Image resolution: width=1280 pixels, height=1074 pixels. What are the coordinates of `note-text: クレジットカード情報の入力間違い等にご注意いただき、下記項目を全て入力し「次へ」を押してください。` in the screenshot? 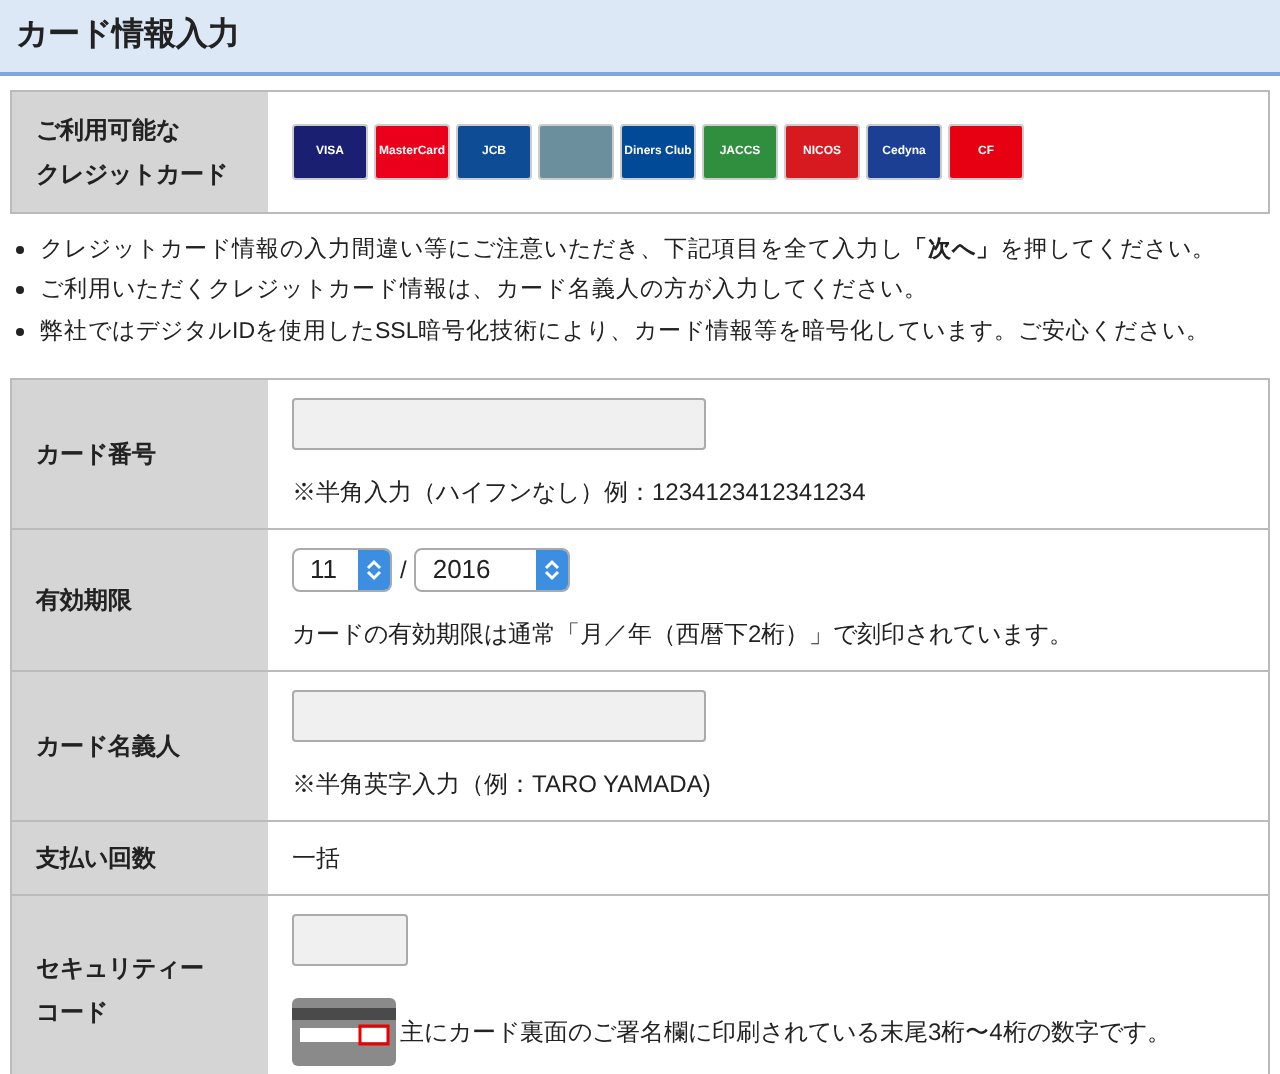 It's located at (628, 250).